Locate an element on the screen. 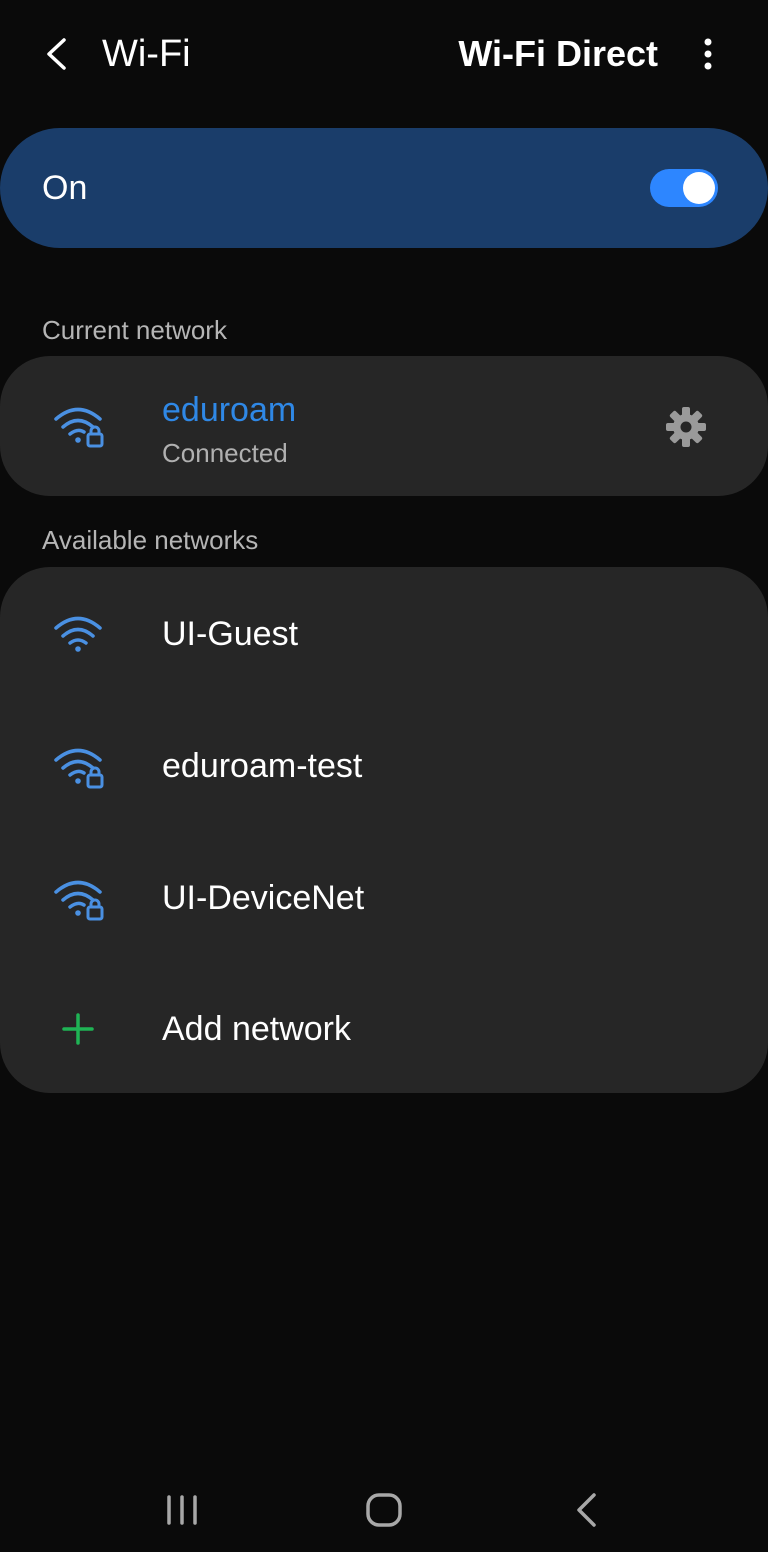  home-icon is located at coordinates (384, 1510).